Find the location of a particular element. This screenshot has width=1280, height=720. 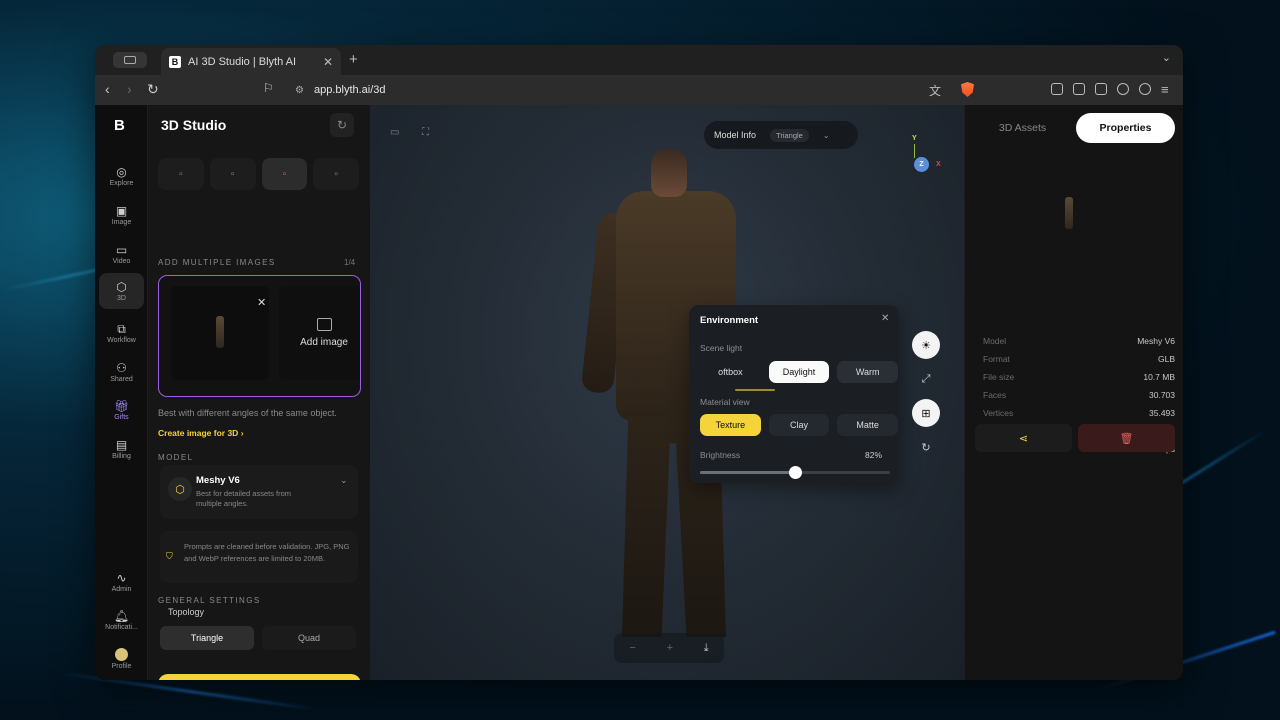

rail-item-explore: ◎ Explore is located at coordinates (121, 176).